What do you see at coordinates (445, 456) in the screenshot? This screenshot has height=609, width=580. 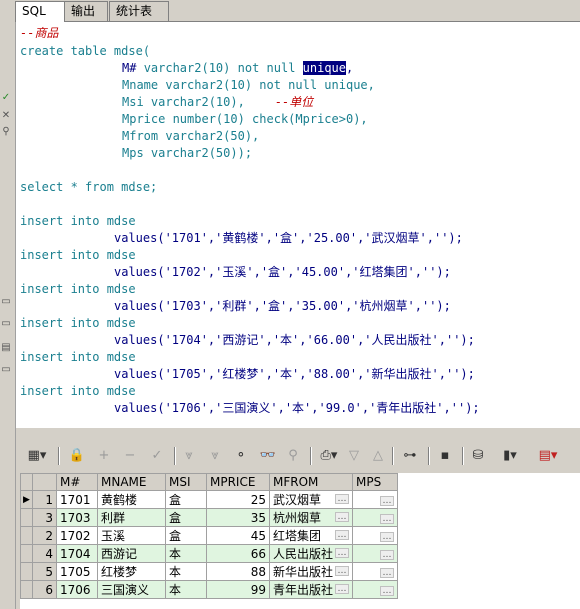 I see `save-icon: ▪` at bounding box center [445, 456].